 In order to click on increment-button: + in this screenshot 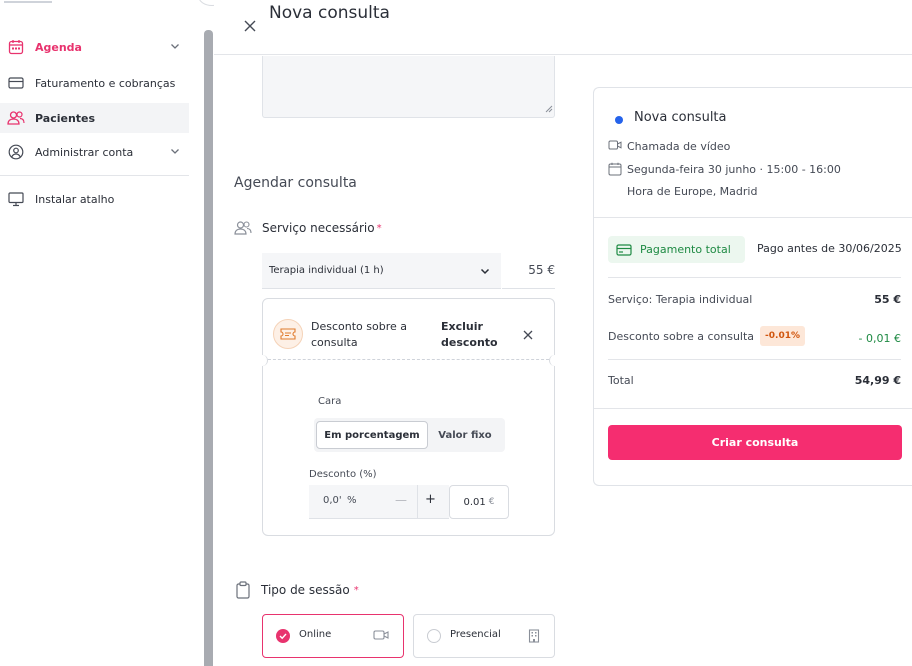, I will do `click(430, 499)`.